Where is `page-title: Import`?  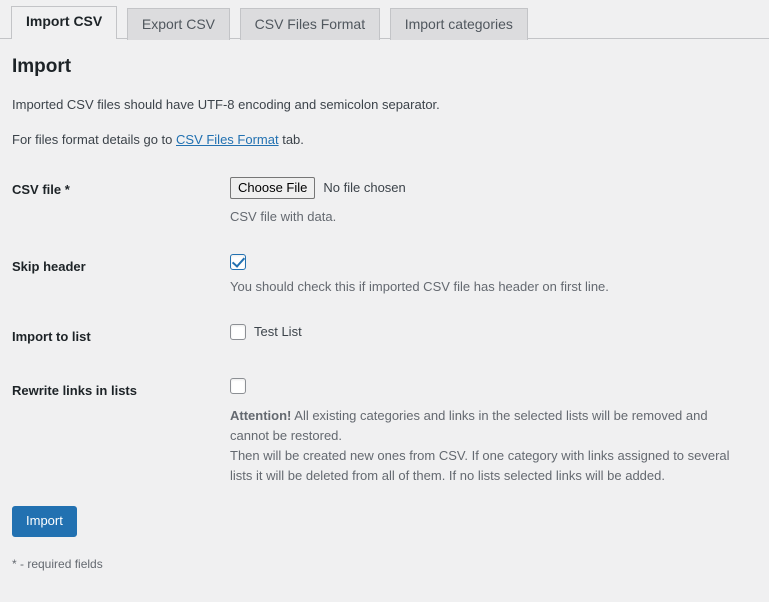 page-title: Import is located at coordinates (42, 66).